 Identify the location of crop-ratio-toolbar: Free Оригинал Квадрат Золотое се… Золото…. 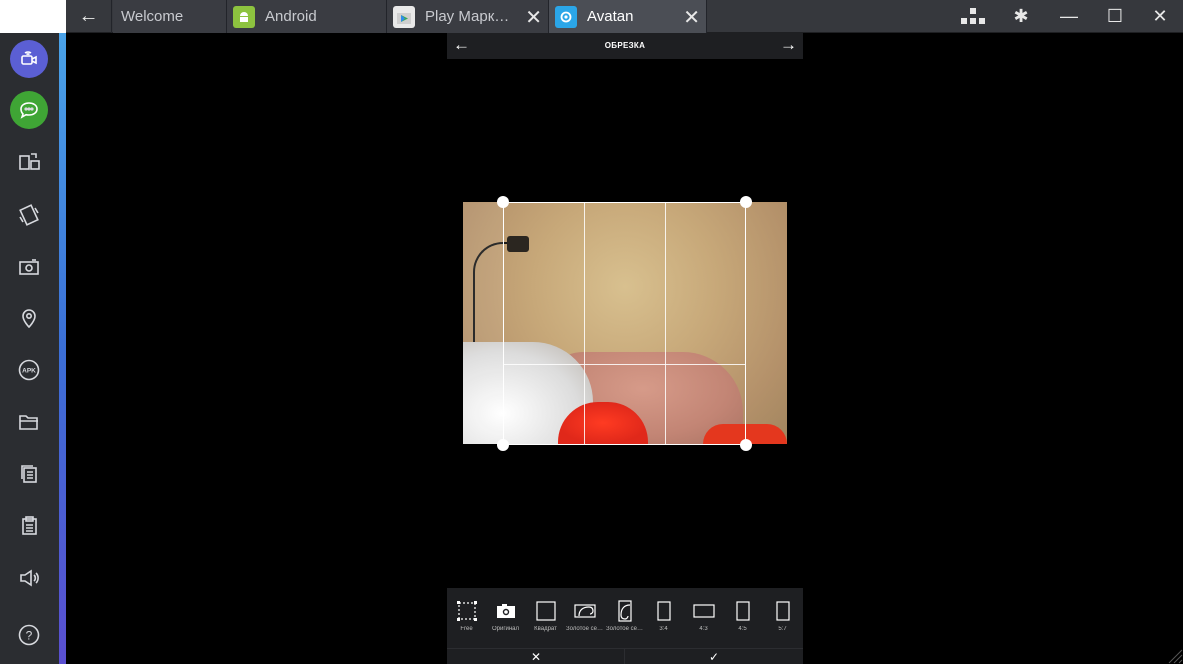
(625, 618).